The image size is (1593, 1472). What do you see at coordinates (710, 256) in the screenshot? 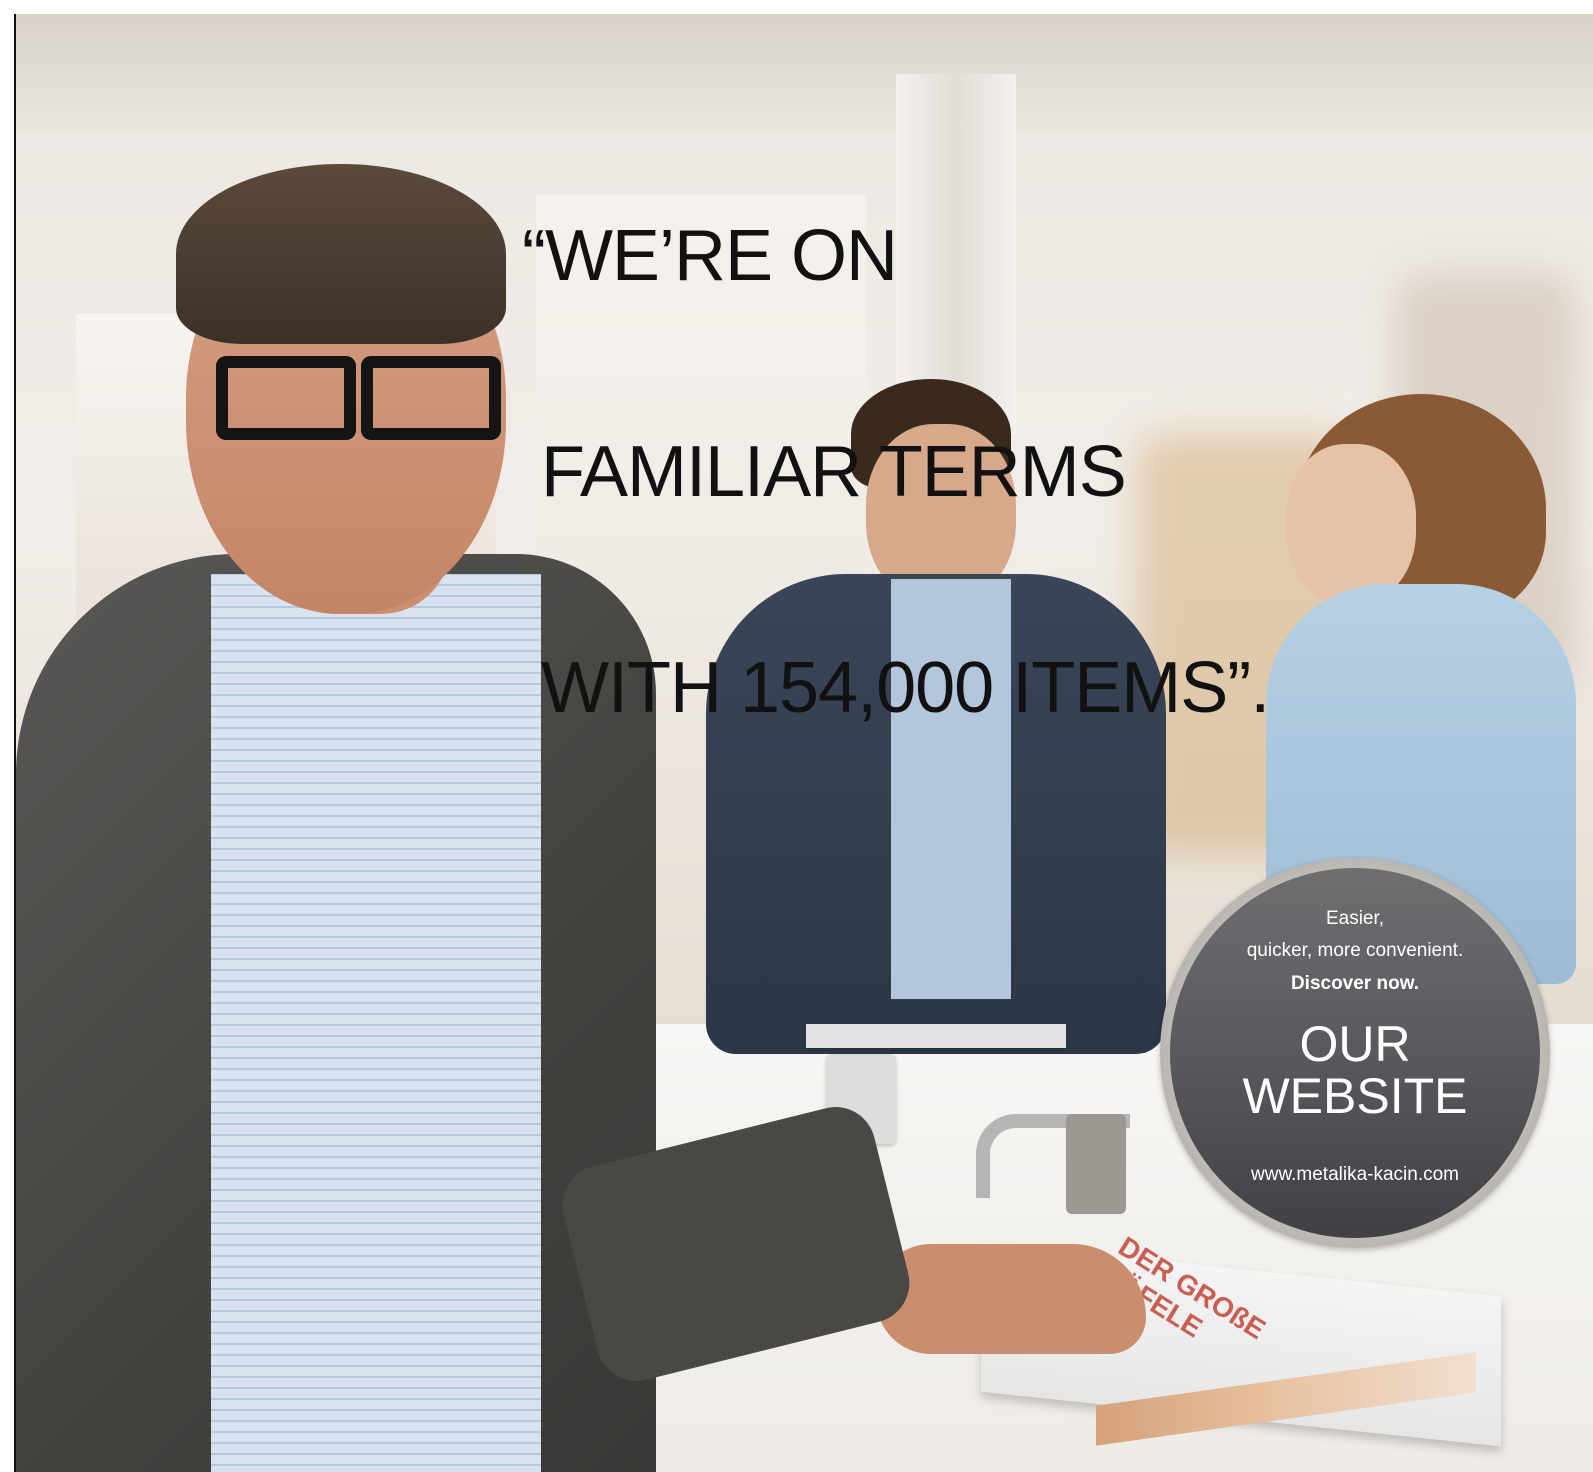
I see `headline-line-1: “WE’RE ON` at bounding box center [710, 256].